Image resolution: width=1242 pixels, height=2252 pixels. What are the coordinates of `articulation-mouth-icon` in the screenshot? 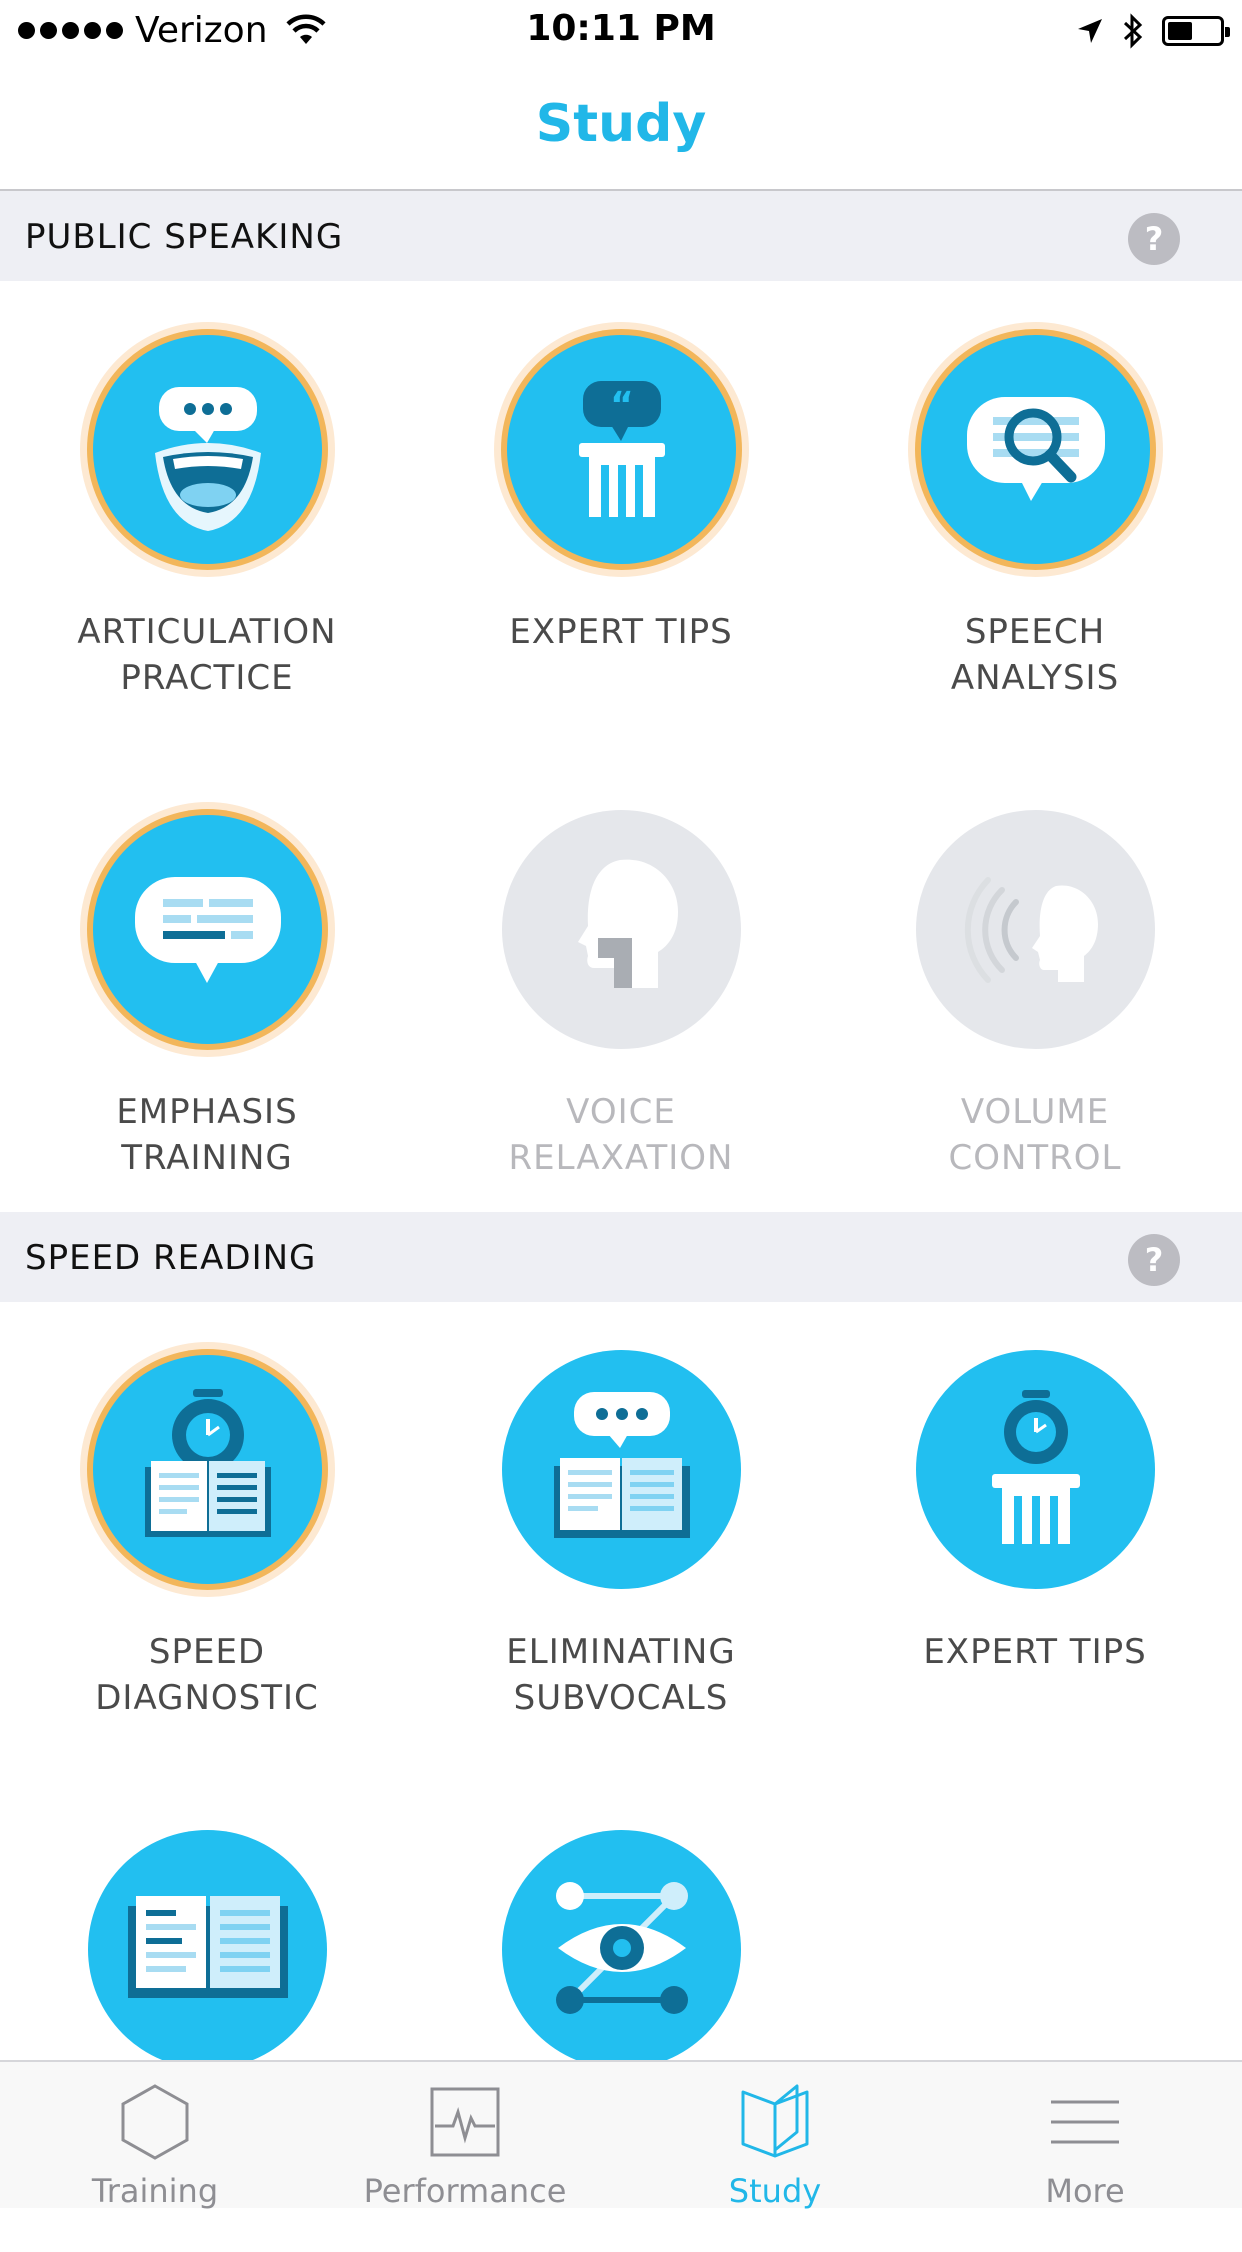 It's located at (207, 449).